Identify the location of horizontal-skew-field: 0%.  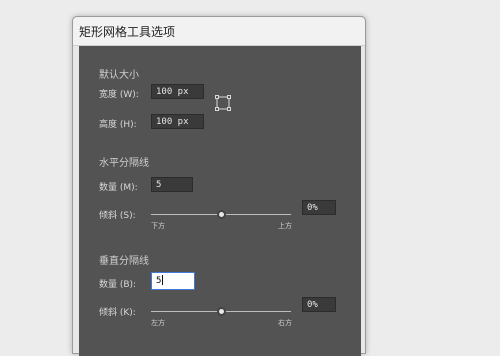
(319, 207).